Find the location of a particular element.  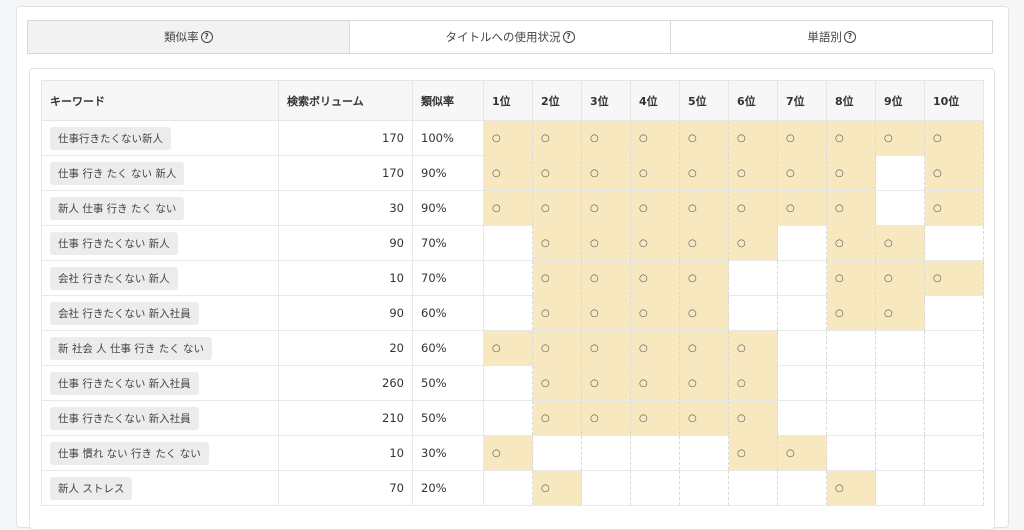

tab-similarity: 類似率 ? is located at coordinates (188, 37).